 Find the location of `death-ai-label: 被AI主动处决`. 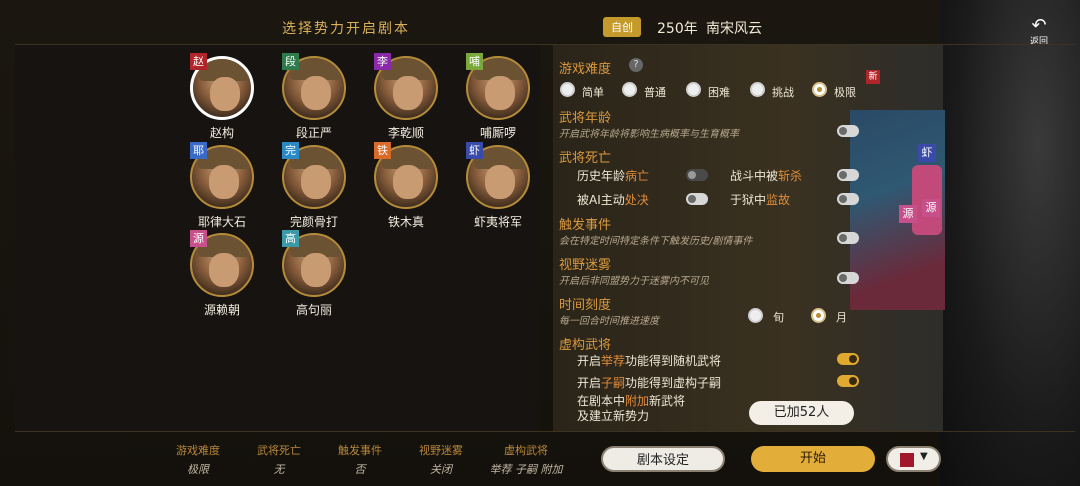

death-ai-label: 被AI主动处决 is located at coordinates (613, 200).